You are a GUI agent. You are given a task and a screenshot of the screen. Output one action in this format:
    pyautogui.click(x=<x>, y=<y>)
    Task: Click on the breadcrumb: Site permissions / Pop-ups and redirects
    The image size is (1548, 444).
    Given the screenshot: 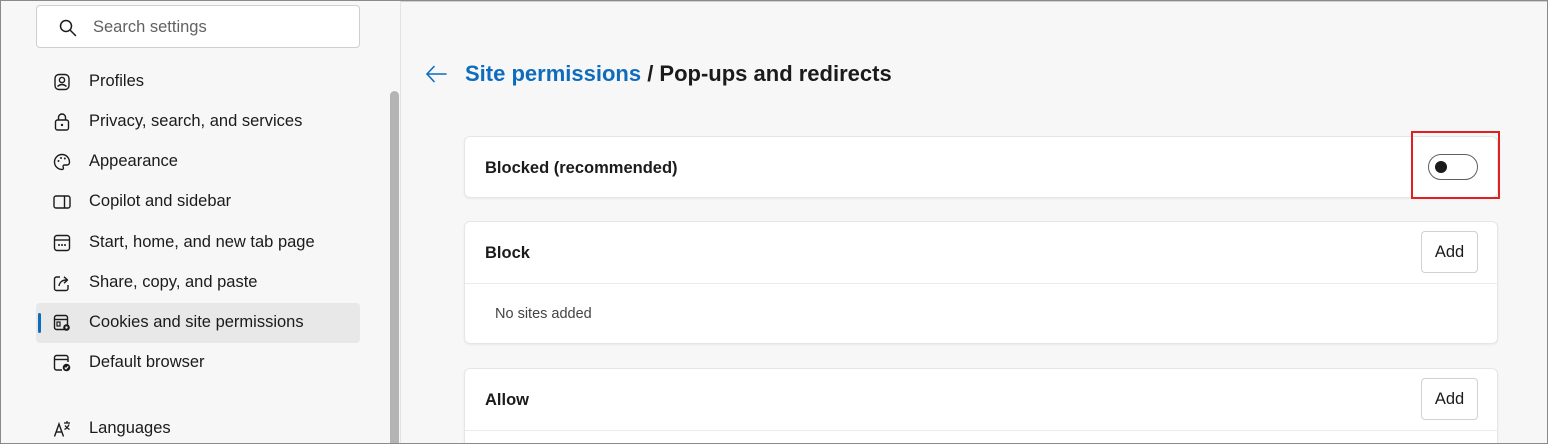 What is the action you would take?
    pyautogui.click(x=678, y=74)
    